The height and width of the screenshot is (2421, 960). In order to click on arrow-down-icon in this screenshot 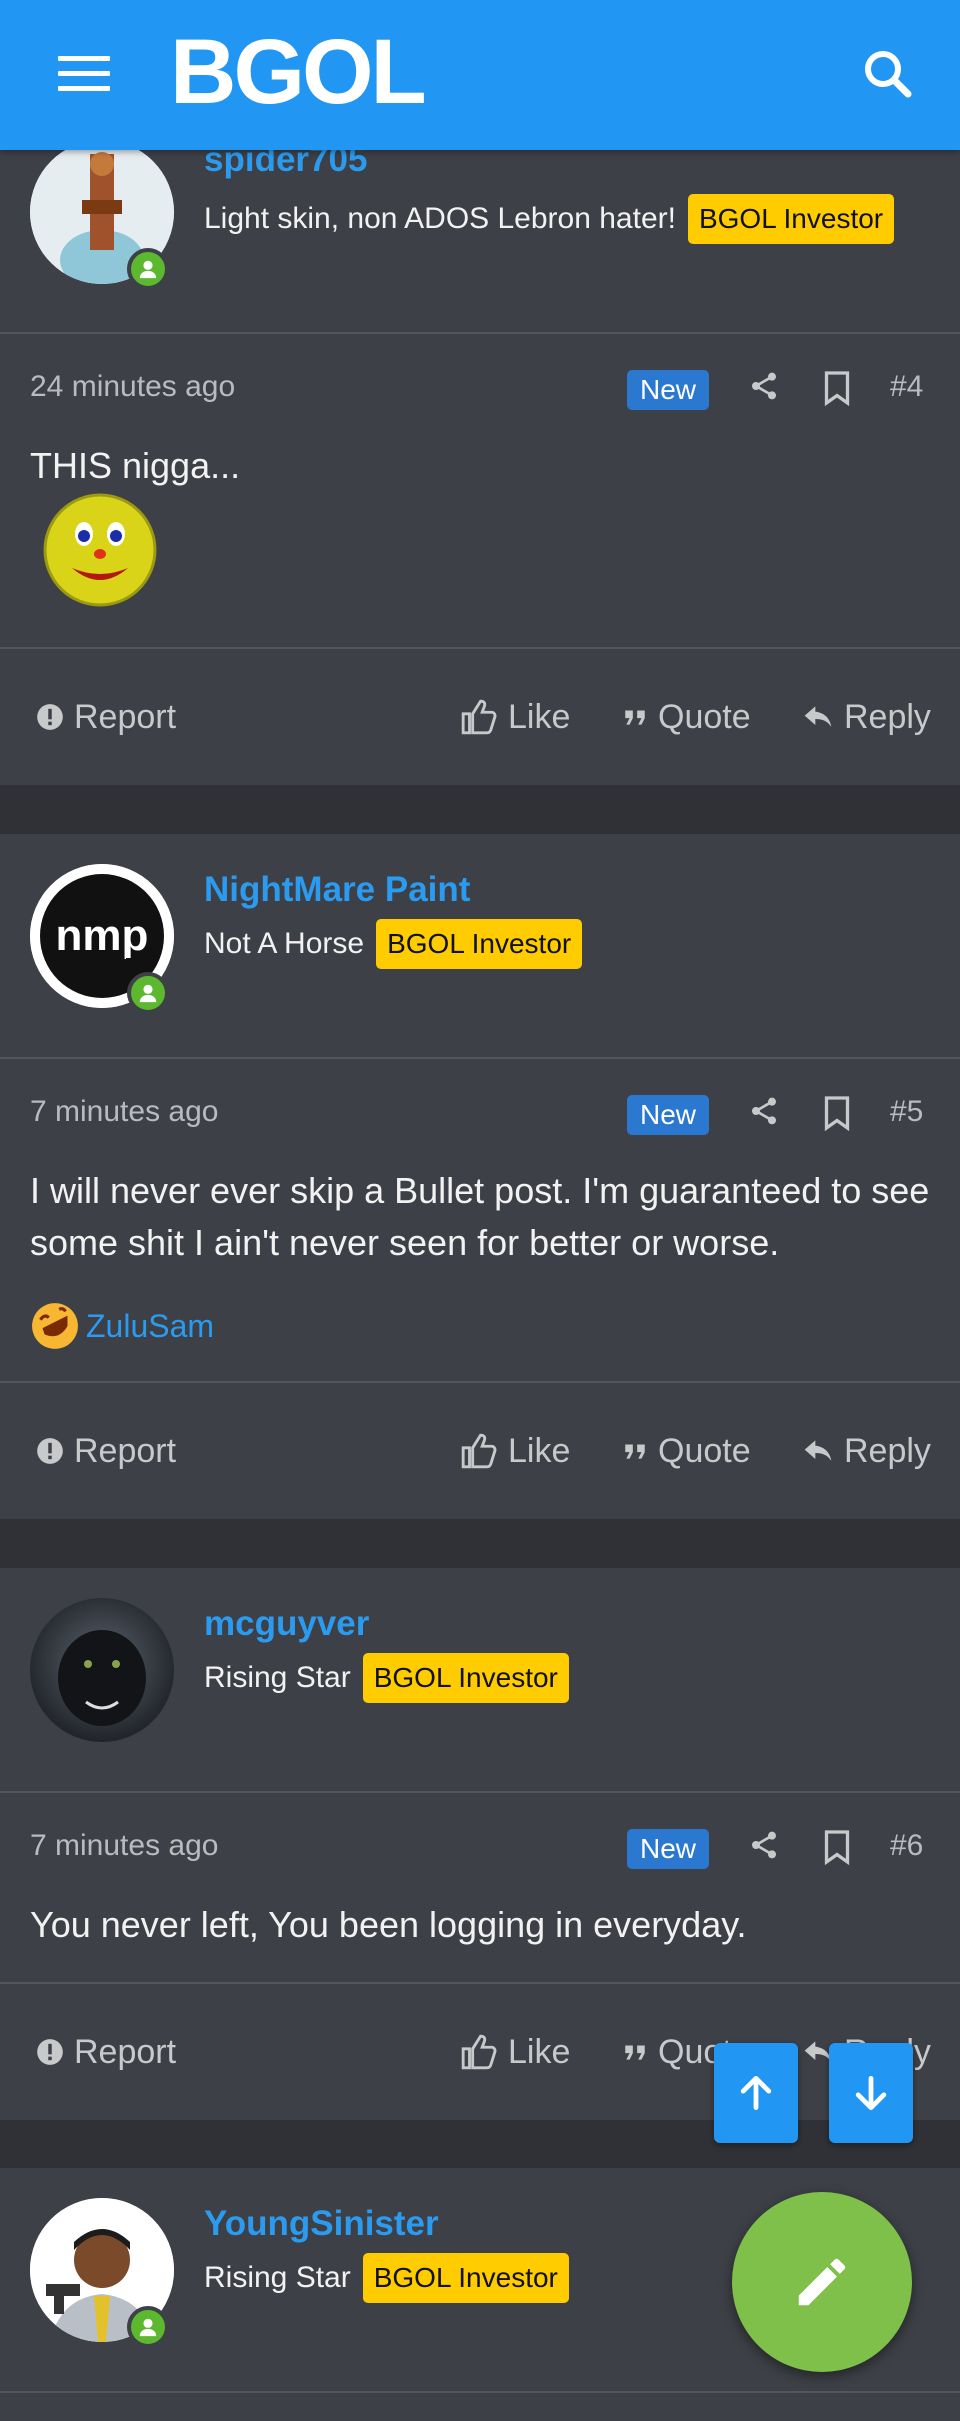, I will do `click(871, 2093)`.